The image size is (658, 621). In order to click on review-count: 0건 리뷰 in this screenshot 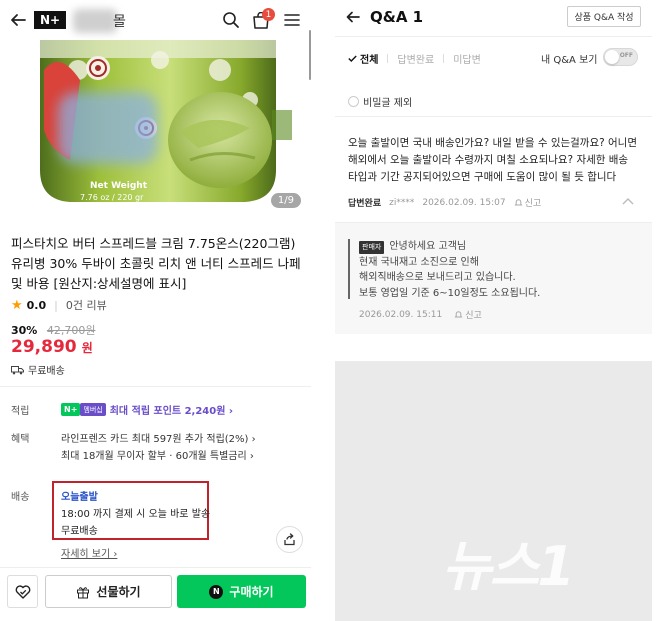, I will do `click(86, 305)`.